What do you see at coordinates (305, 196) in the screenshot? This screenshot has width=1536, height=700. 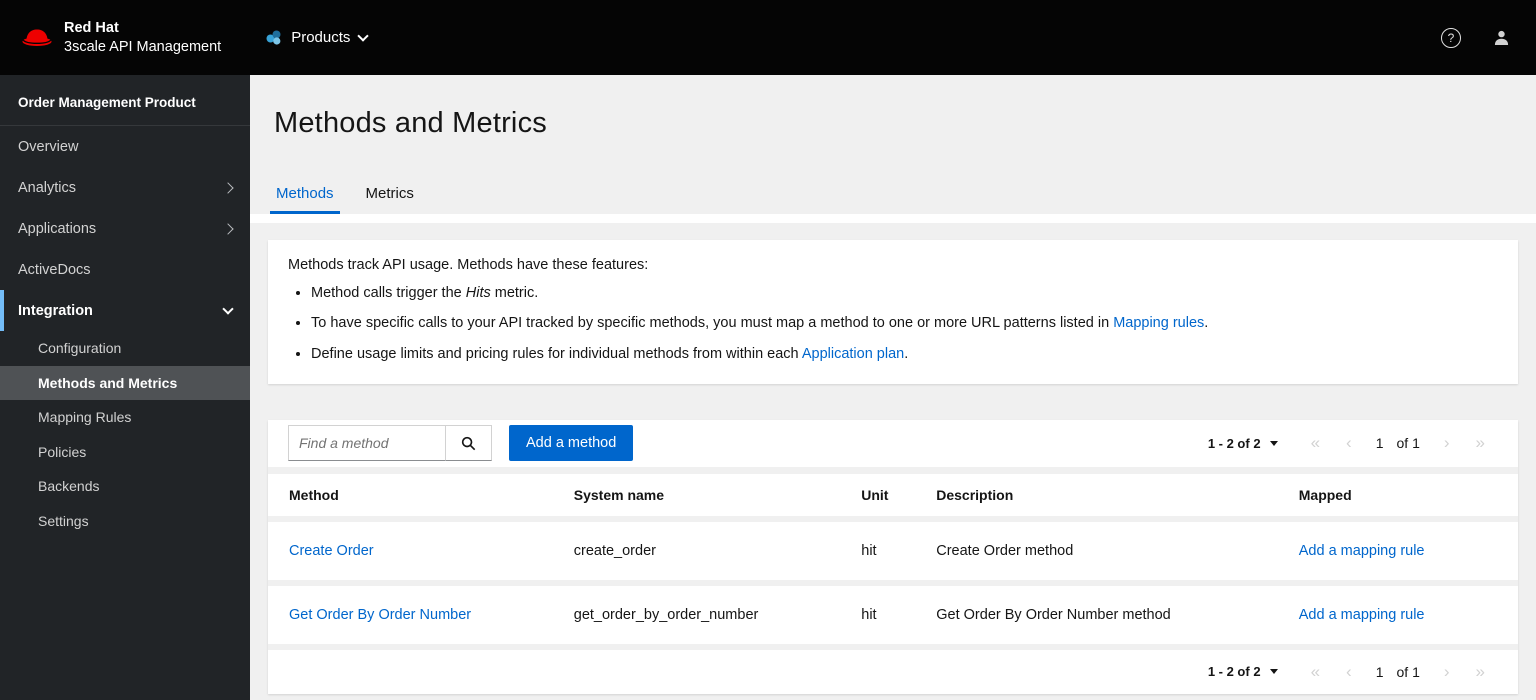 I see `tab-methods: Methods` at bounding box center [305, 196].